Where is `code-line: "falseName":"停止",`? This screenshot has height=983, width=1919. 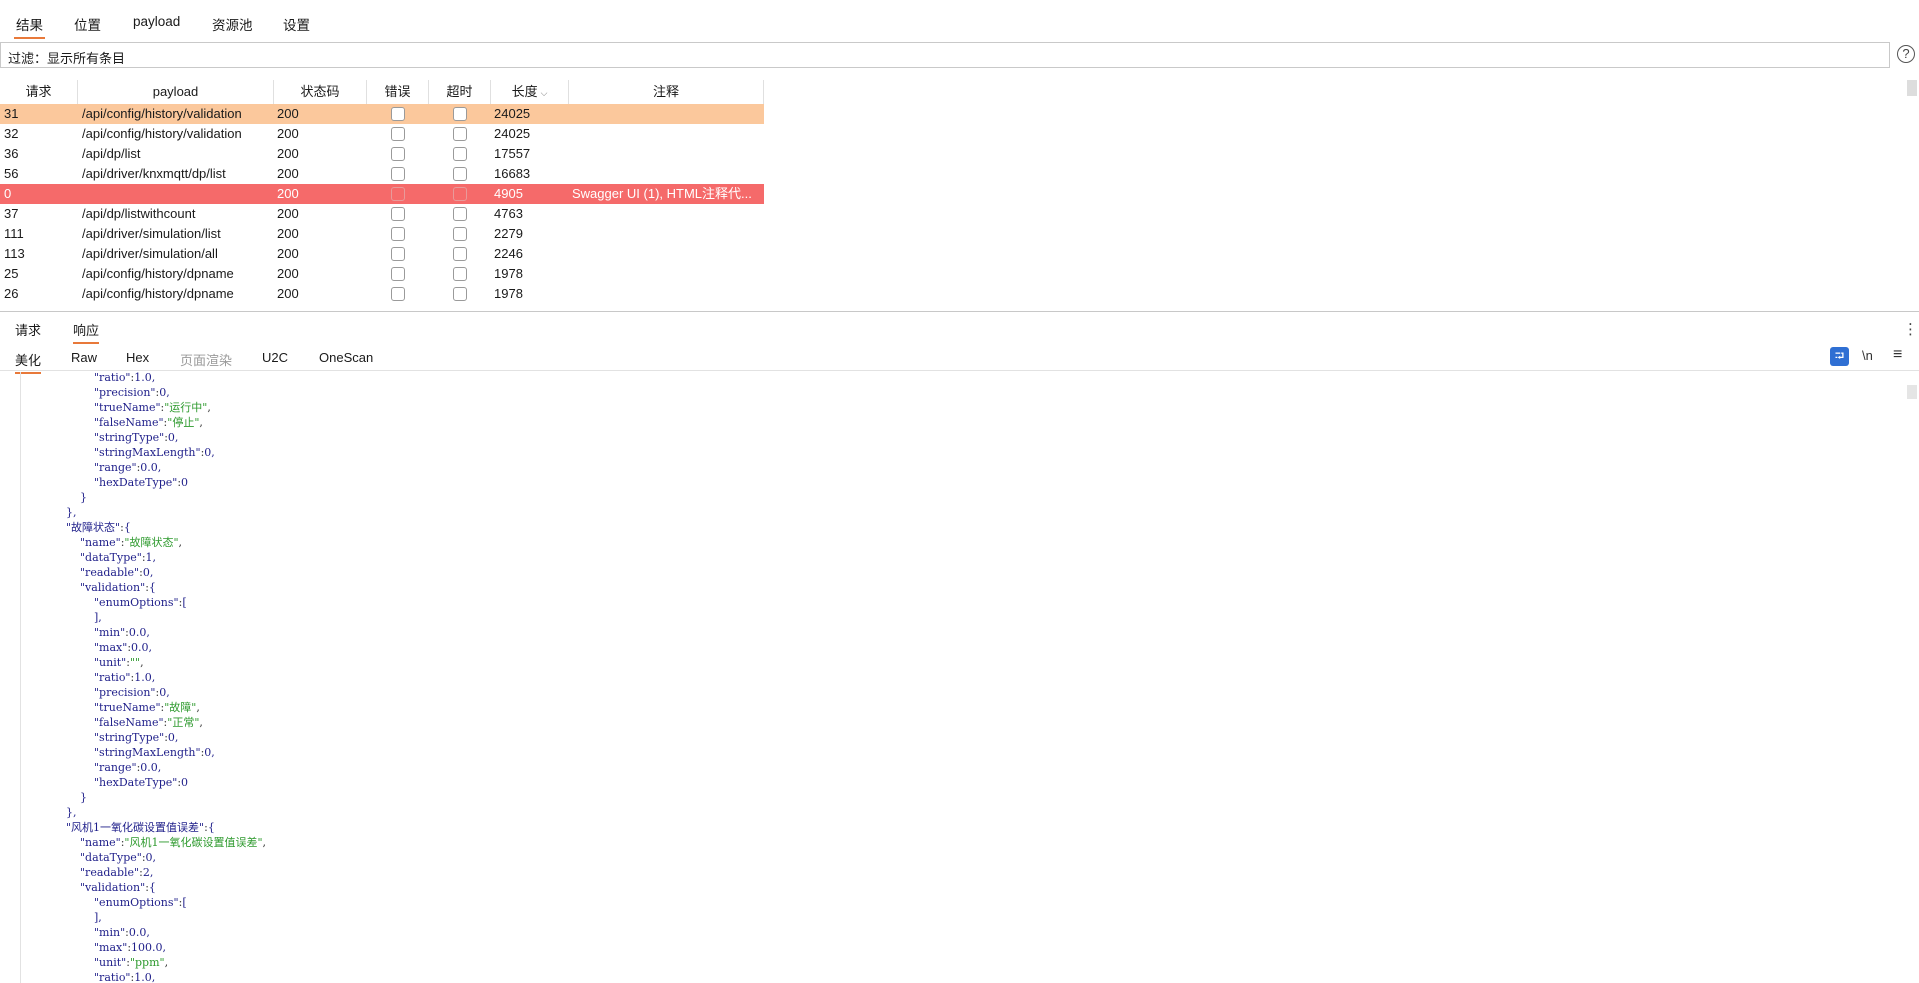 code-line: "falseName":"停止", is located at coordinates (148, 422).